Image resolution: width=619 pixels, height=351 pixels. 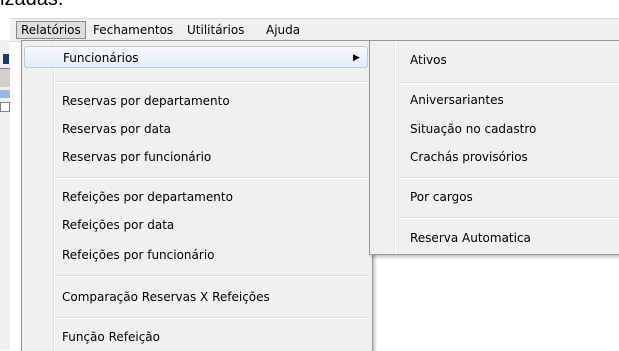 I want to click on menu-item-funcionarios: Funcionários ▶, so click(x=196, y=57).